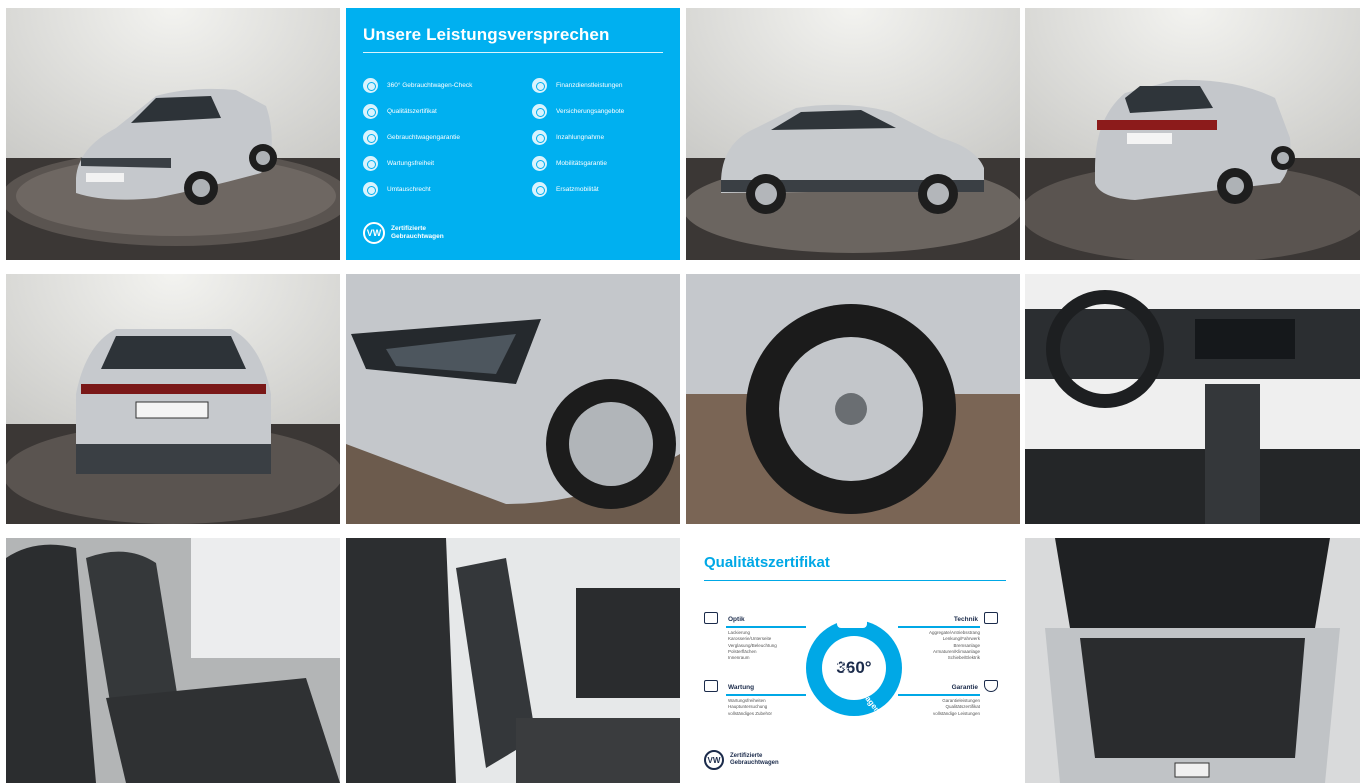  Describe the element at coordinates (965, 619) in the screenshot. I see `technik-heading: Technik` at that location.